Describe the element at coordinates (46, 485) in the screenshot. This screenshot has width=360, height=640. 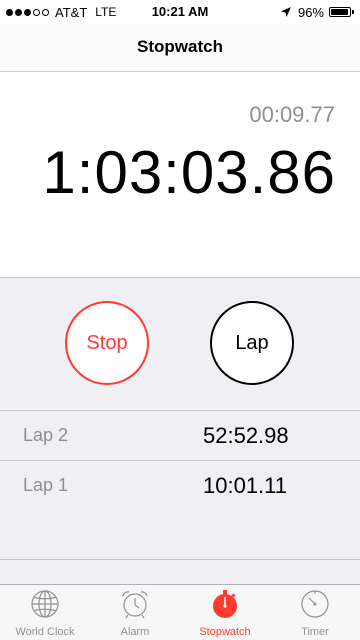
I see `lap-label: Lap 1` at that location.